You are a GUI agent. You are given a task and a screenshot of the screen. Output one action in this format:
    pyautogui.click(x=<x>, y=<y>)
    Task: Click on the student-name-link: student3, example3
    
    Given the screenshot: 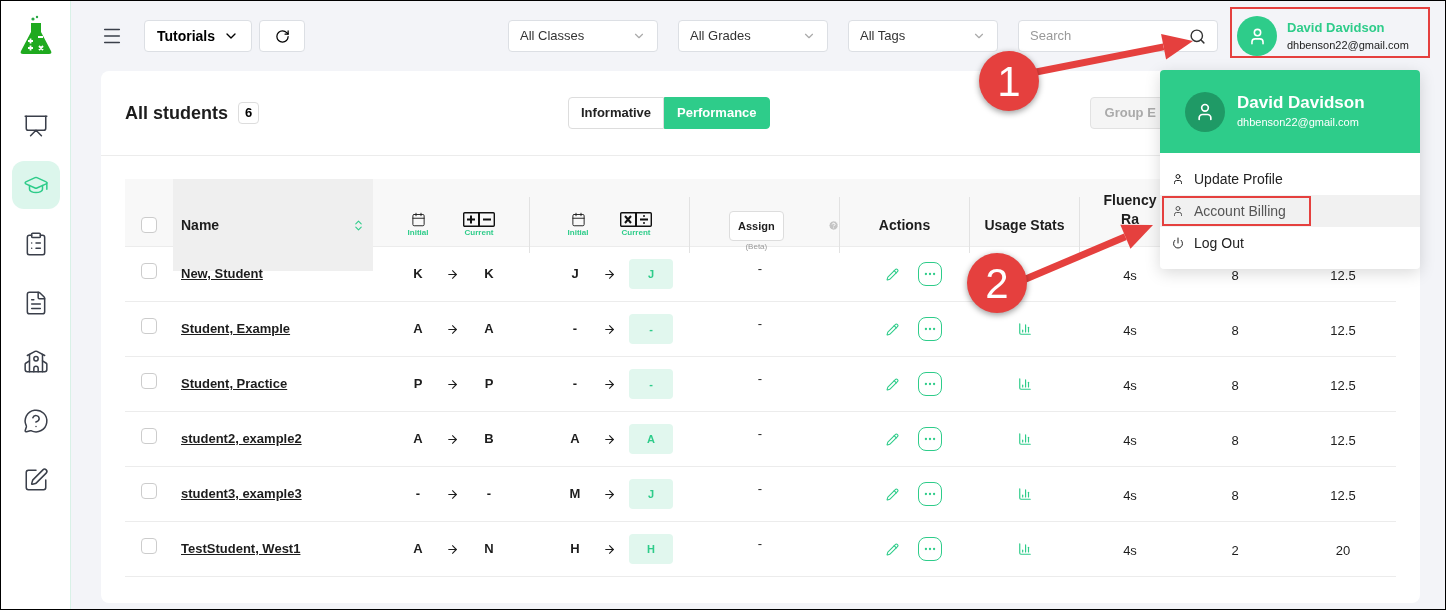 What is the action you would take?
    pyautogui.click(x=241, y=494)
    